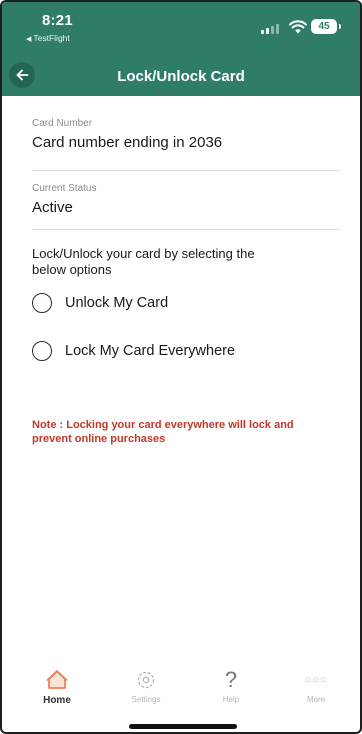  What do you see at coordinates (181, 31) in the screenshot?
I see `status-bar: 8:21 ◀ TestFlight 45` at bounding box center [181, 31].